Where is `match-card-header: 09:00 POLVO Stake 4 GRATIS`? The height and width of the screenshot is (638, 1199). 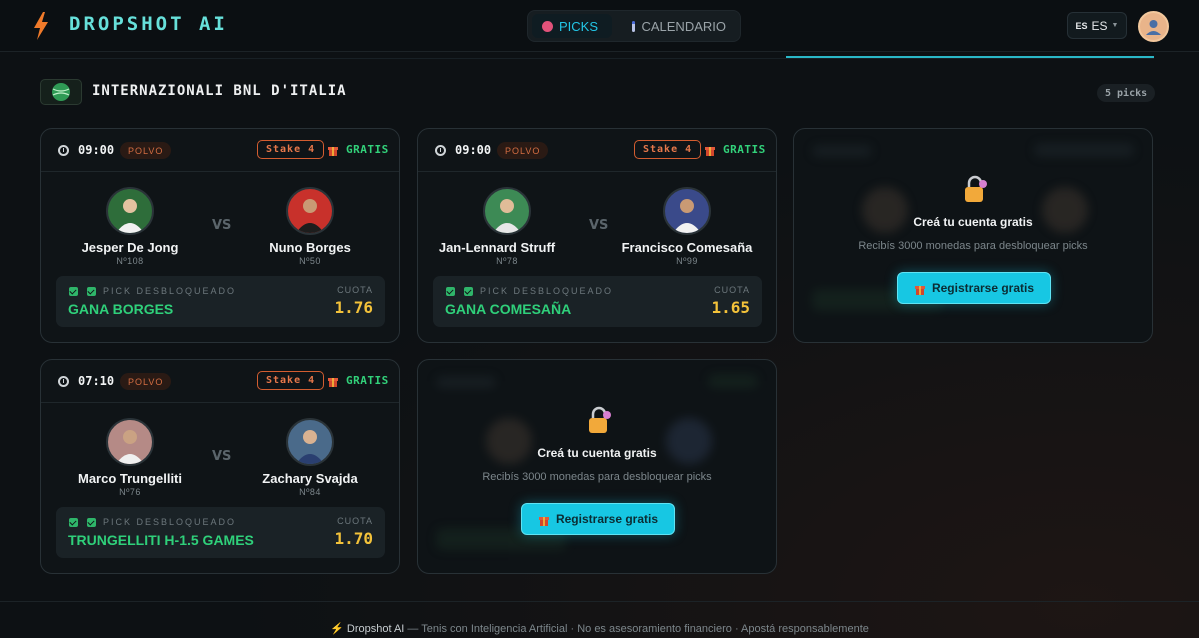 match-card-header: 09:00 POLVO Stake 4 GRATIS is located at coordinates (597, 150).